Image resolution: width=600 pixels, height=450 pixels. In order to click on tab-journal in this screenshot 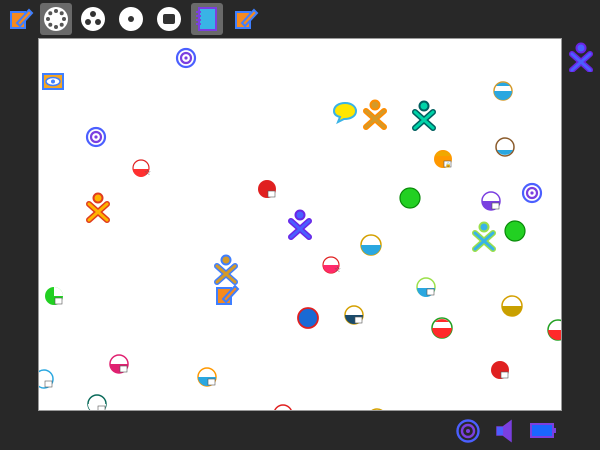, I will do `click(207, 19)`.